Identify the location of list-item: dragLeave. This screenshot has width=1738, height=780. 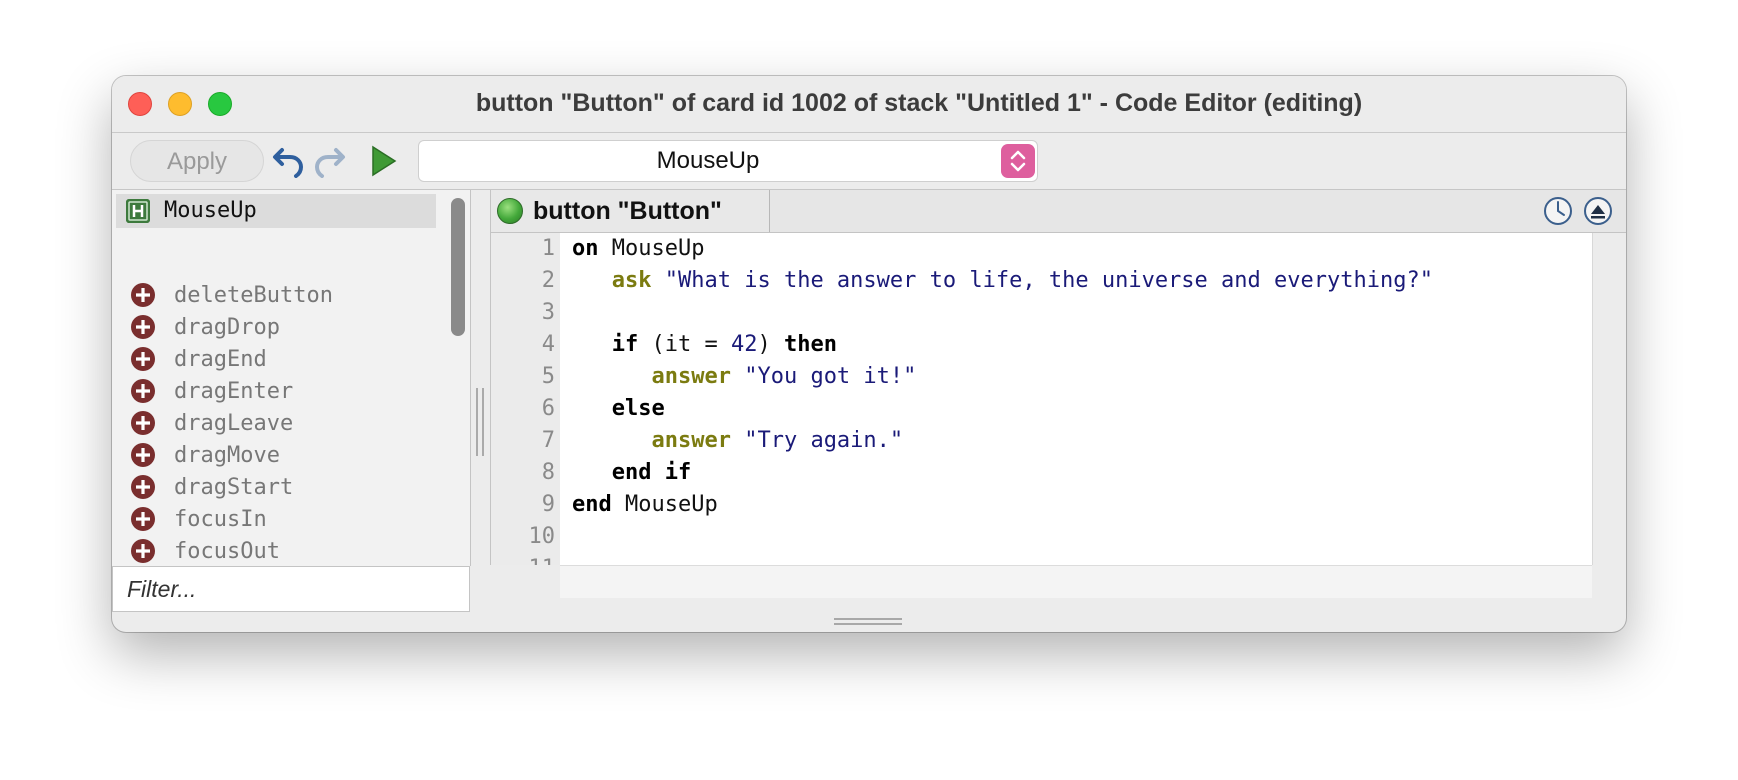
(277, 424).